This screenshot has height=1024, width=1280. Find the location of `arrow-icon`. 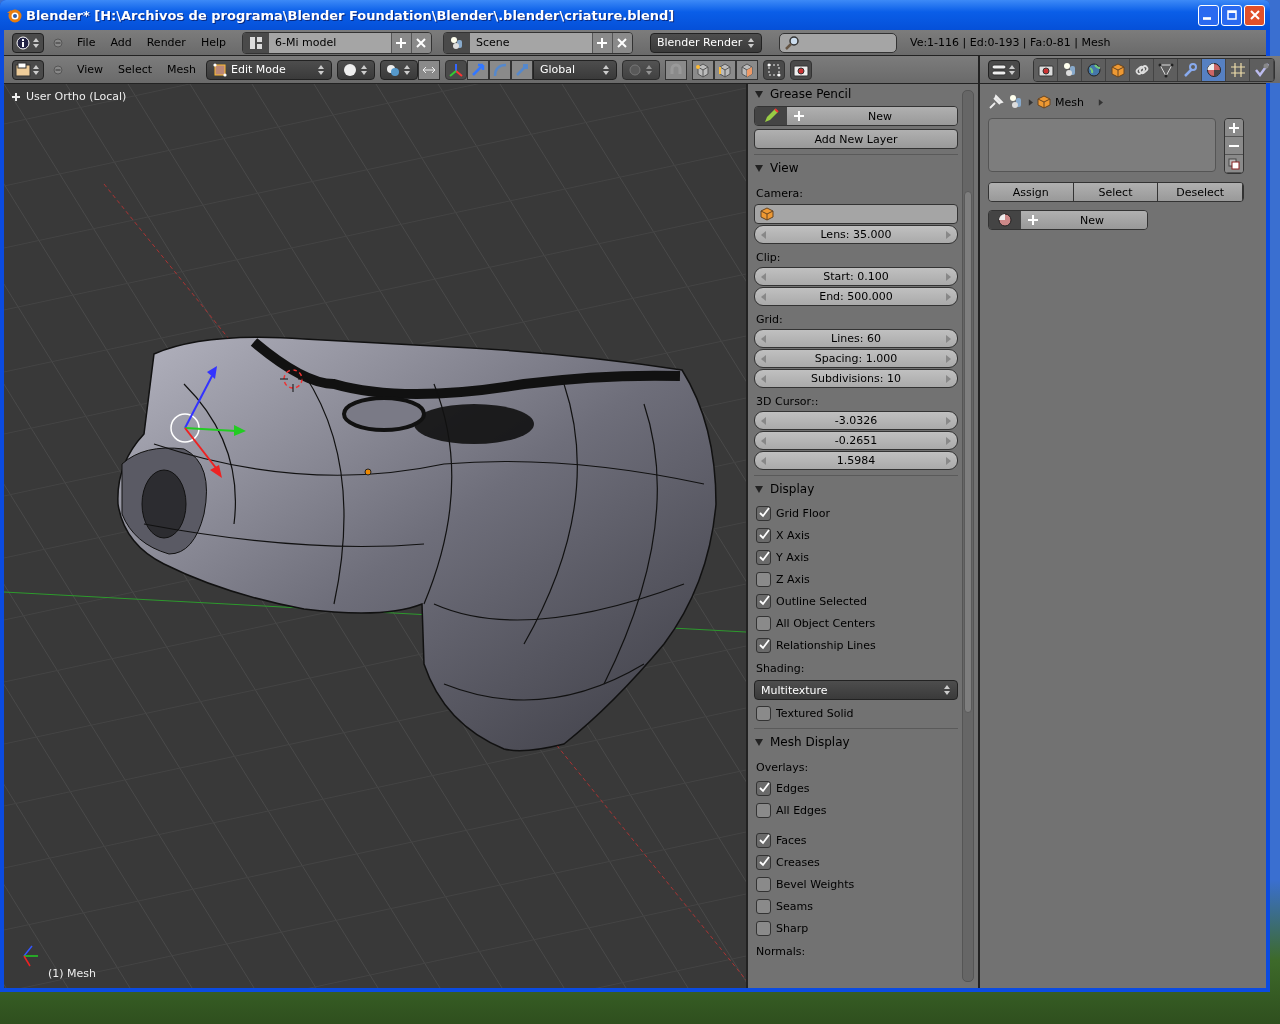

arrow-icon is located at coordinates (478, 69).